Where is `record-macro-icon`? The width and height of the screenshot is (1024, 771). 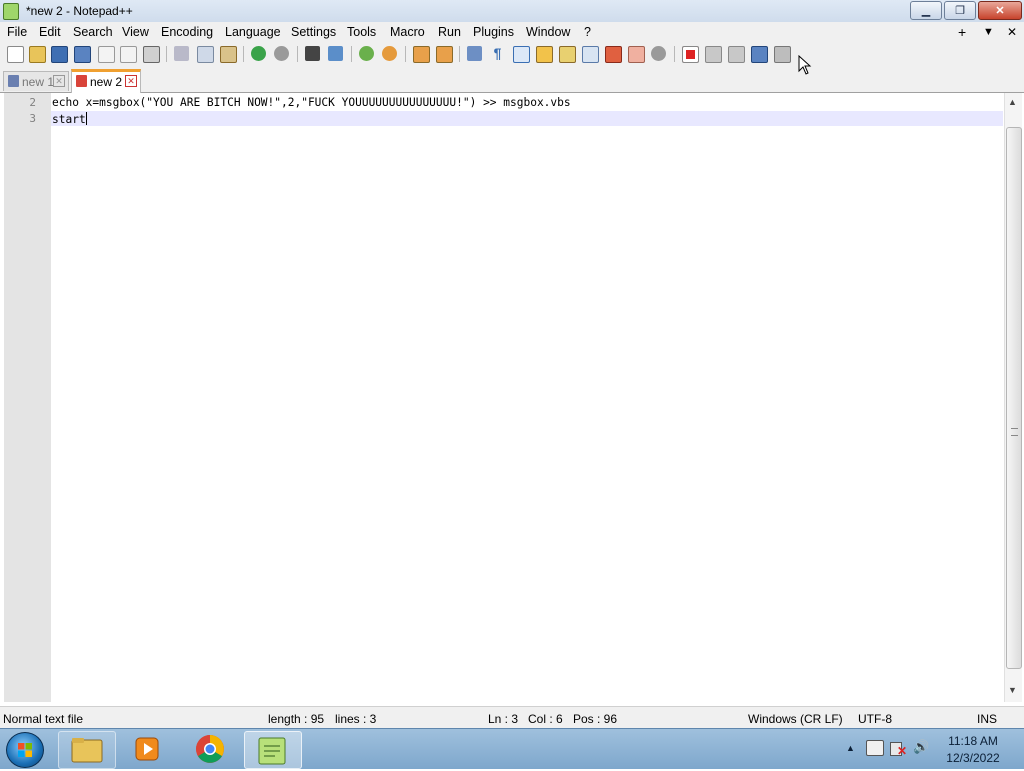
record-macro-icon is located at coordinates (690, 54).